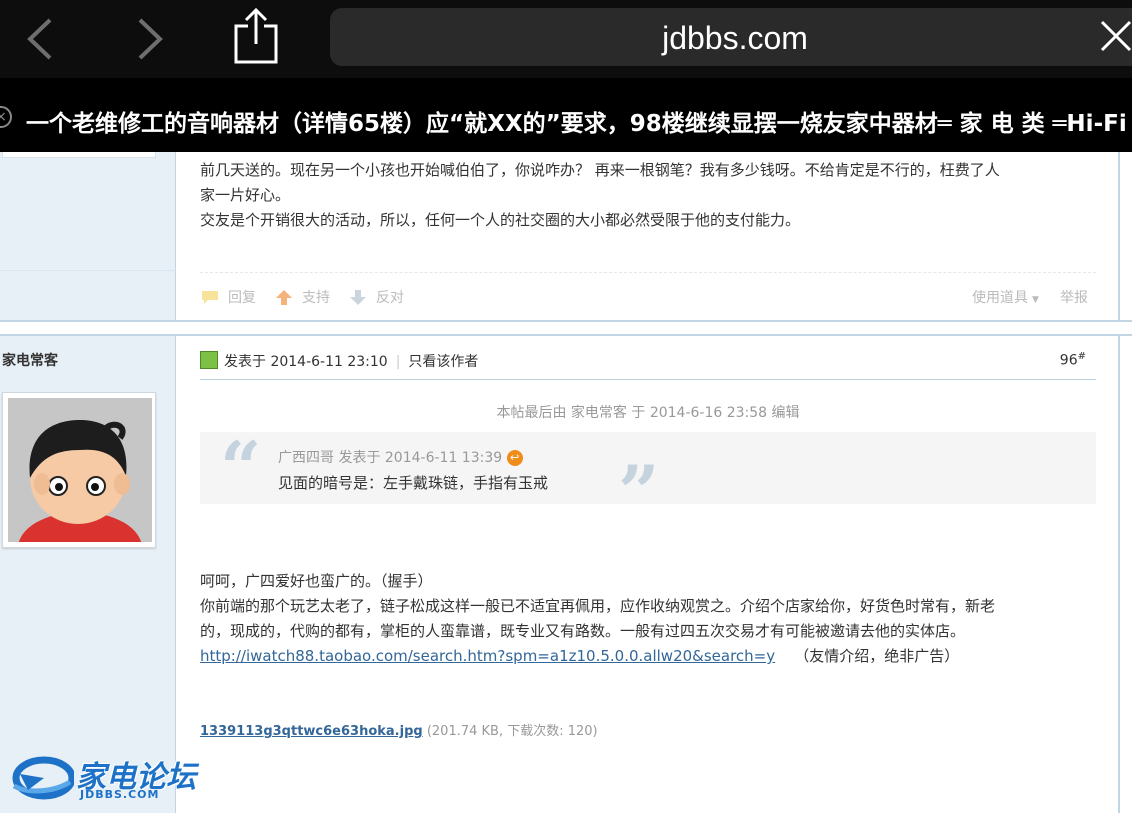 This screenshot has width=1132, height=813. I want to click on close-button, so click(1115, 36).